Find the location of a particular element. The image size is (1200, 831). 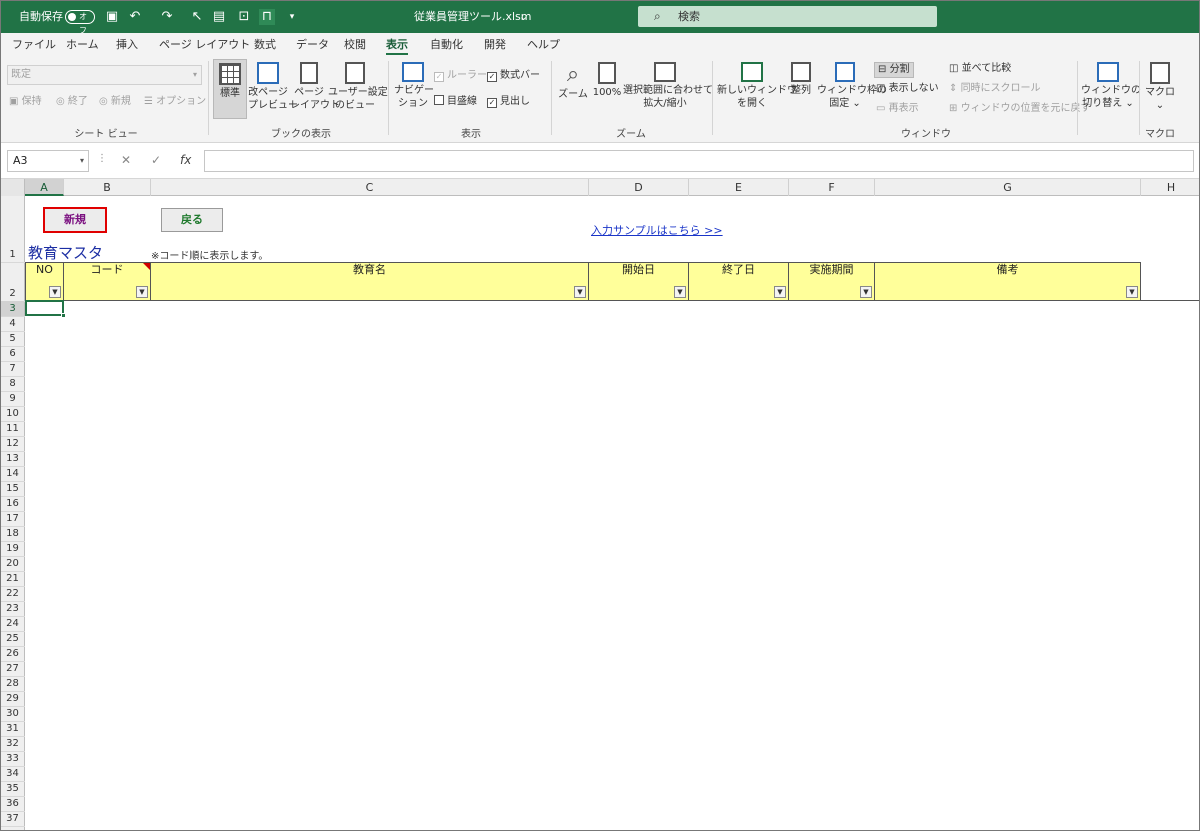

synchronous-scroll-button: ⇕ 同時にスクロール is located at coordinates (995, 89).